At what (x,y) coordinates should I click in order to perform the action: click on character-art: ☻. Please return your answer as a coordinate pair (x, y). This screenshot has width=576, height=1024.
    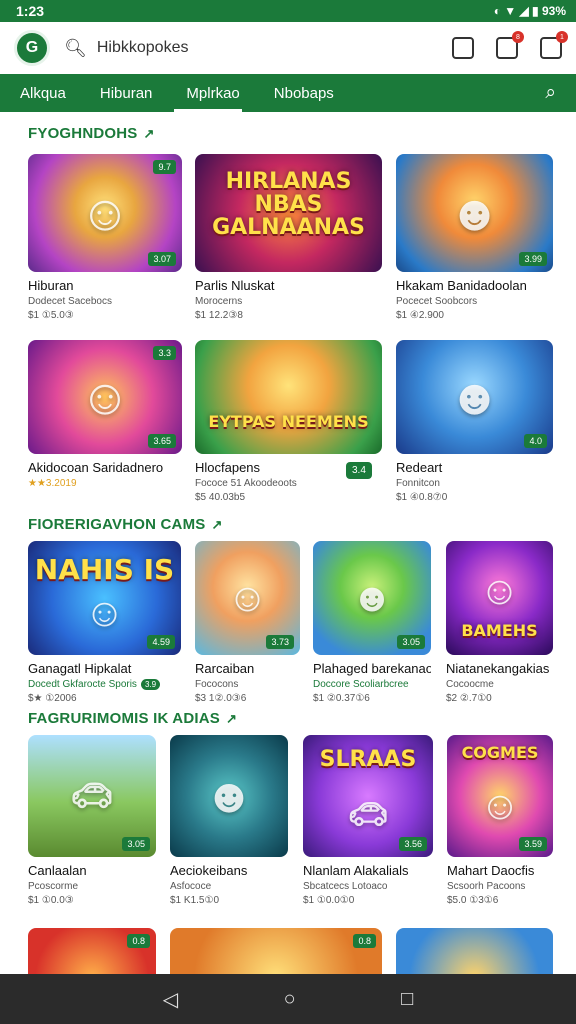
    Looking at the image, I should click on (229, 796).